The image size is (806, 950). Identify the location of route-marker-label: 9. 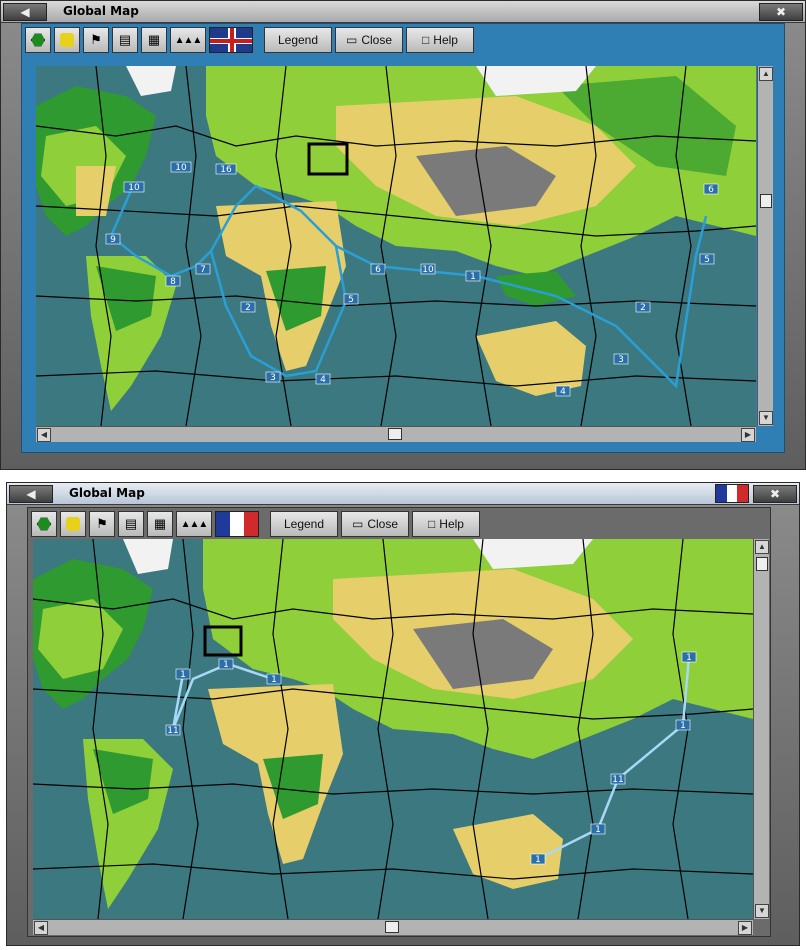
(113, 240).